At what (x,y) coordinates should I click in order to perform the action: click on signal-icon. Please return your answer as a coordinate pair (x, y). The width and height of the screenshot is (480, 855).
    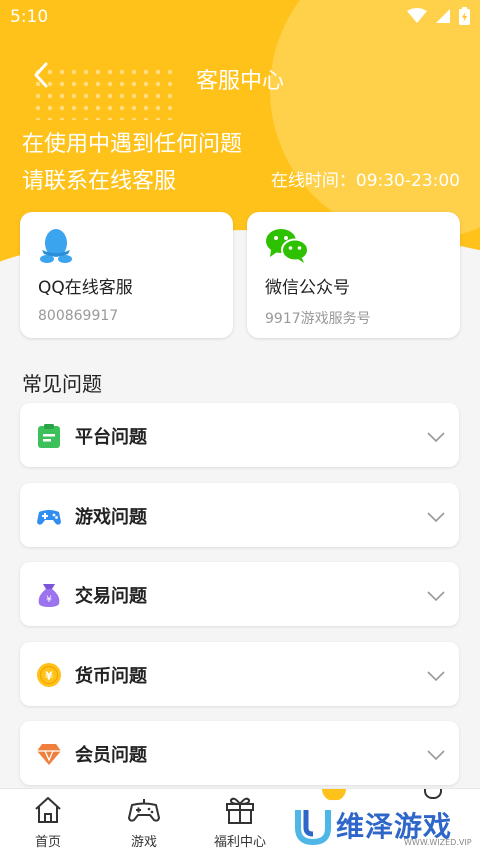
    Looking at the image, I should click on (443, 18).